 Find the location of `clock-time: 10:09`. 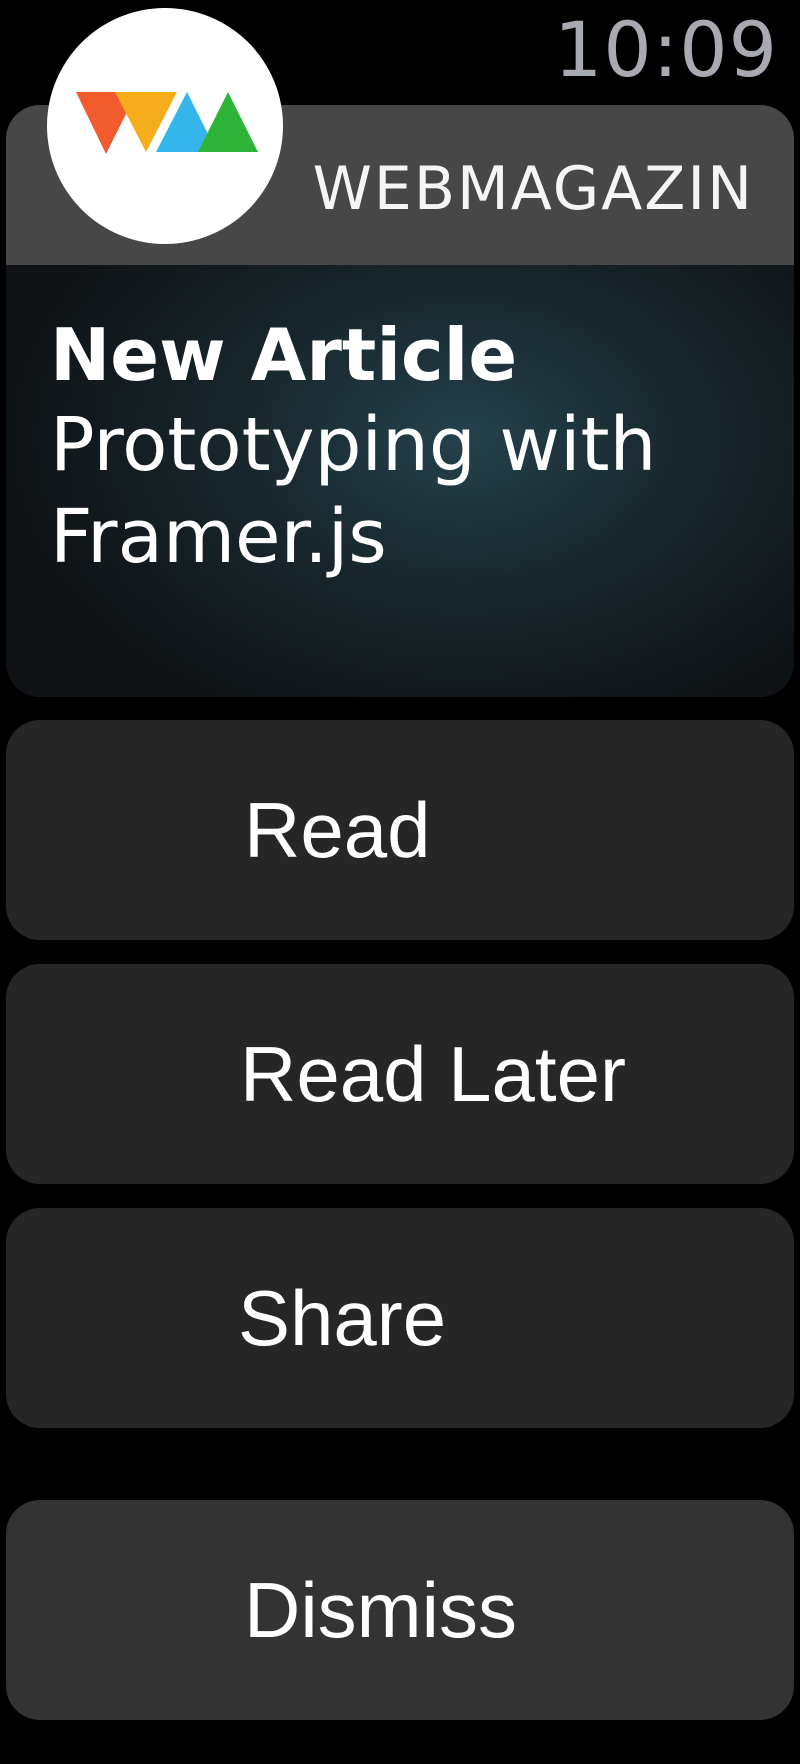

clock-time: 10:09 is located at coordinates (665, 49).